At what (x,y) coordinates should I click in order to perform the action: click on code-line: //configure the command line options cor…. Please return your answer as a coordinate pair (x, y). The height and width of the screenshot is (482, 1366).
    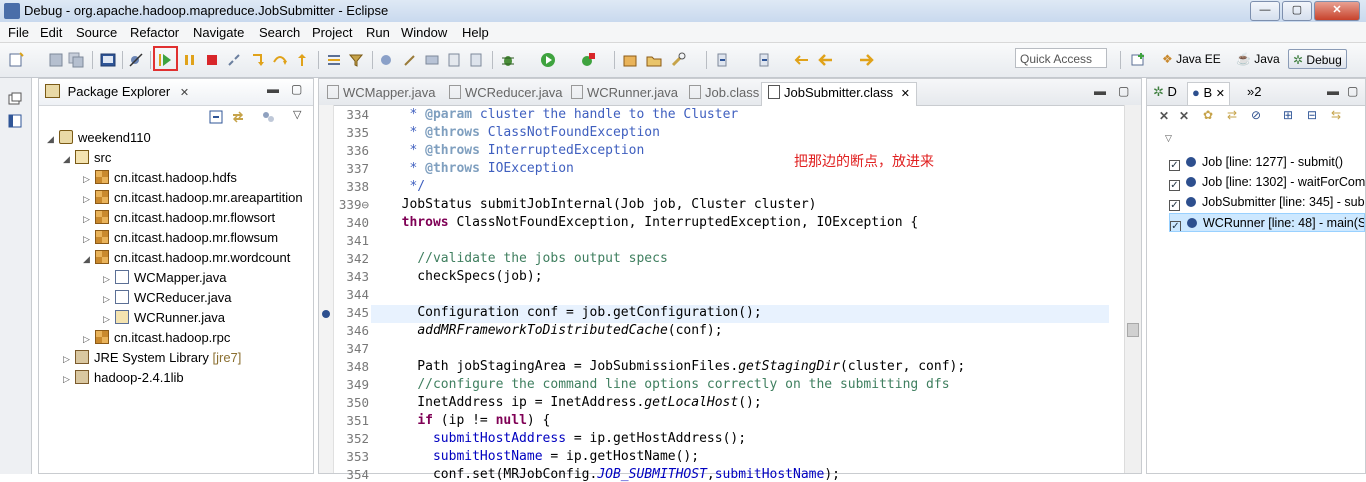
    Looking at the image, I should click on (667, 384).